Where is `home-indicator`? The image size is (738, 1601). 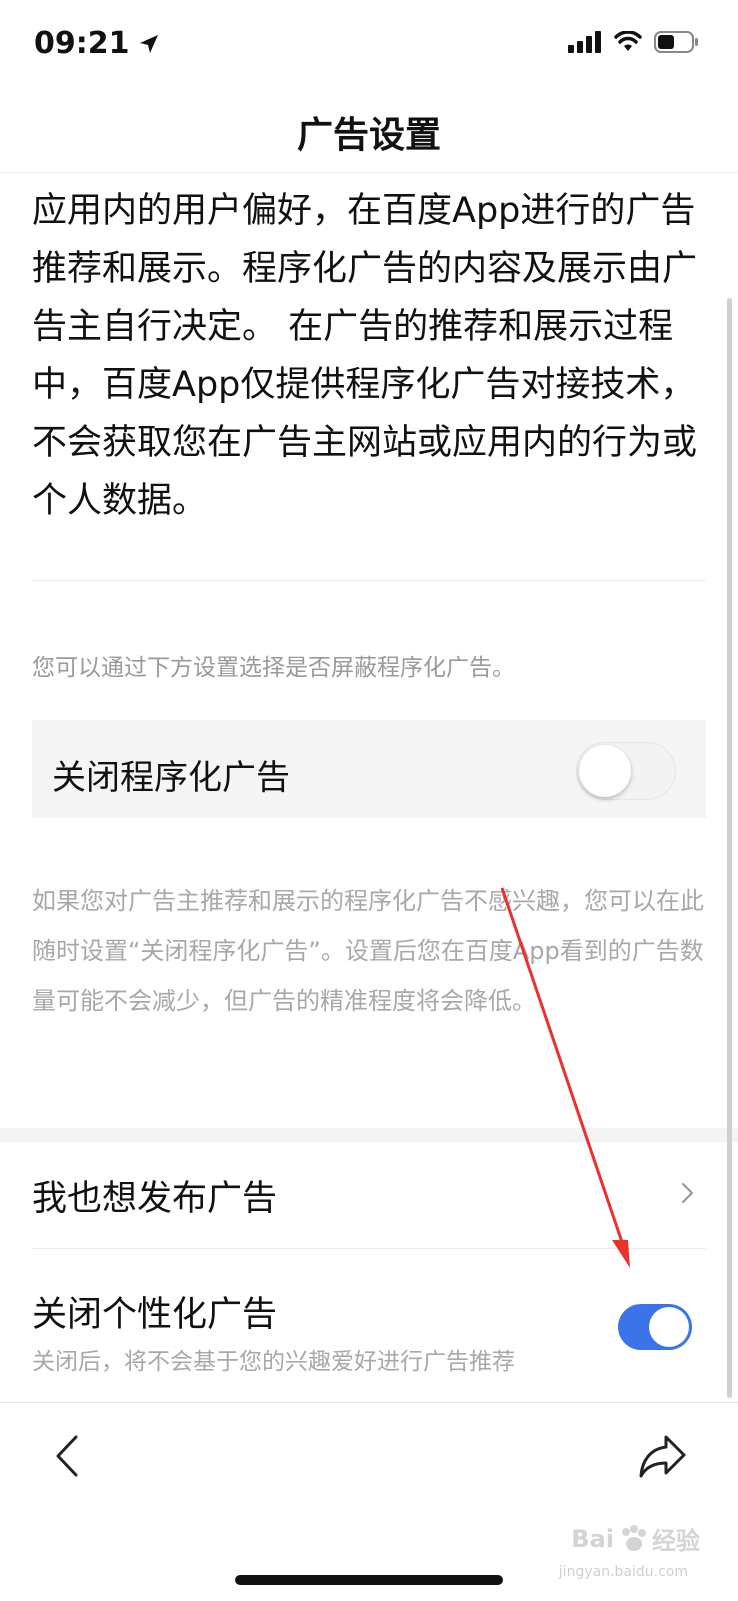 home-indicator is located at coordinates (369, 1580).